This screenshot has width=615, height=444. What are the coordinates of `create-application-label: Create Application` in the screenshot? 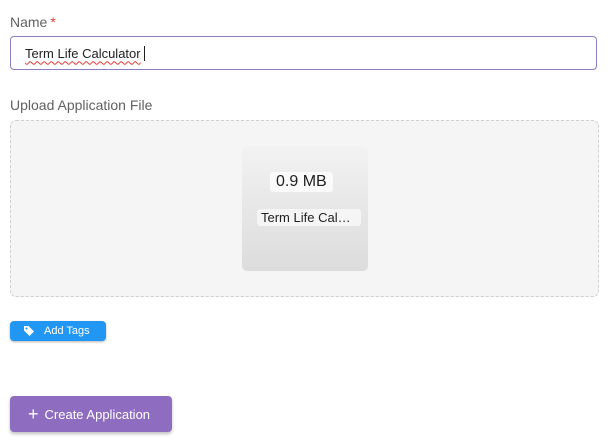 It's located at (97, 414).